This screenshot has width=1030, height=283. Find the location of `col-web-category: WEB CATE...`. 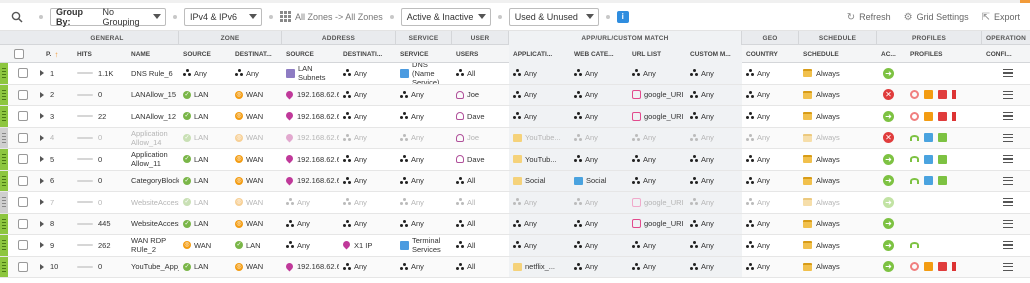

col-web-category: WEB CATE... is located at coordinates (599, 54).